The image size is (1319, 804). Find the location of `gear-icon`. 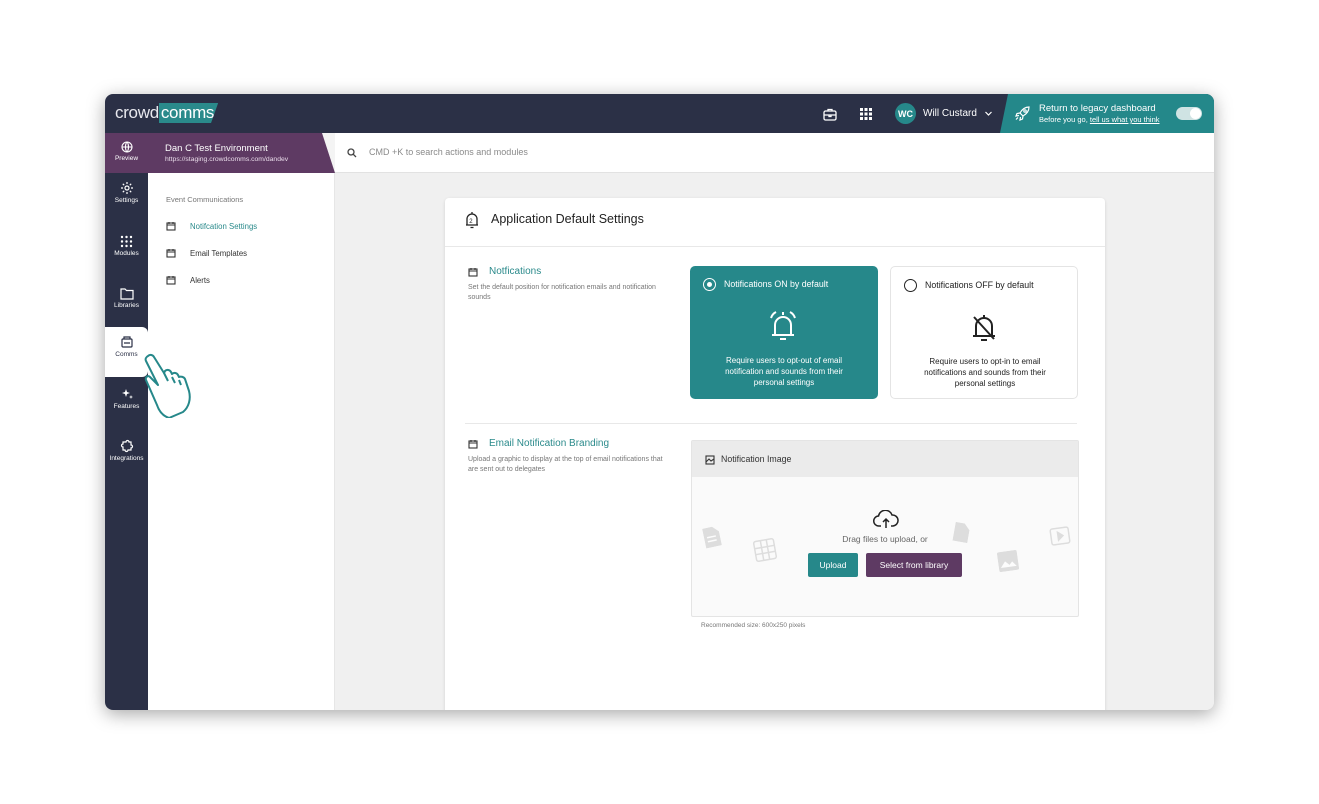

gear-icon is located at coordinates (126, 188).